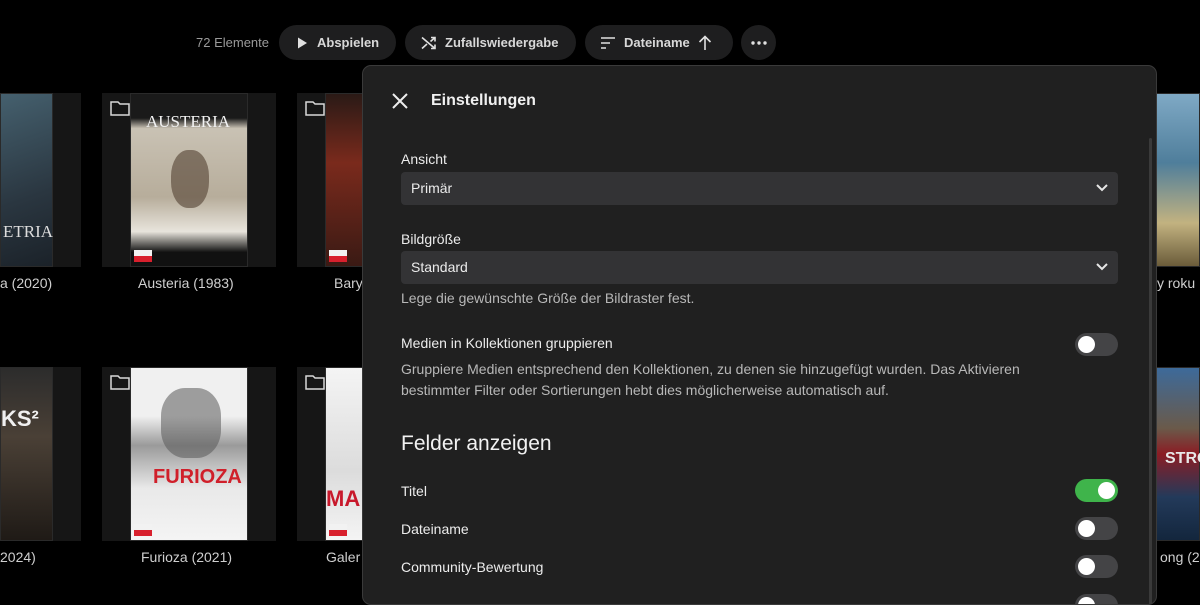 The image size is (1200, 605). What do you see at coordinates (26, 180) in the screenshot?
I see `poster-image: ETRIA` at bounding box center [26, 180].